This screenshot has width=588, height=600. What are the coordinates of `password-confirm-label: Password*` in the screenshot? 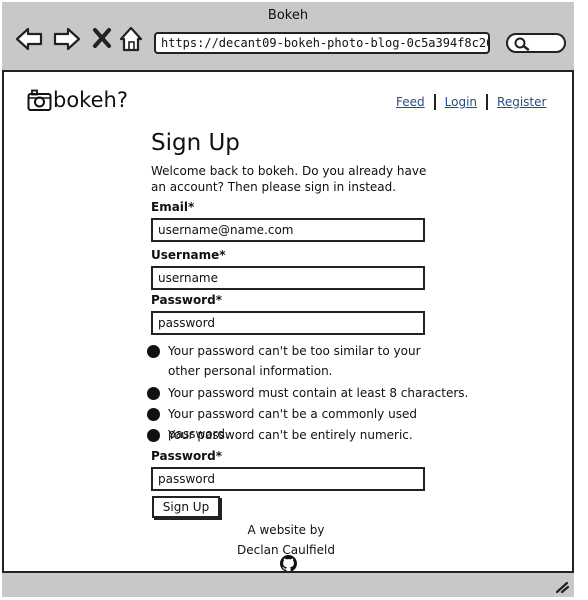 It's located at (186, 456).